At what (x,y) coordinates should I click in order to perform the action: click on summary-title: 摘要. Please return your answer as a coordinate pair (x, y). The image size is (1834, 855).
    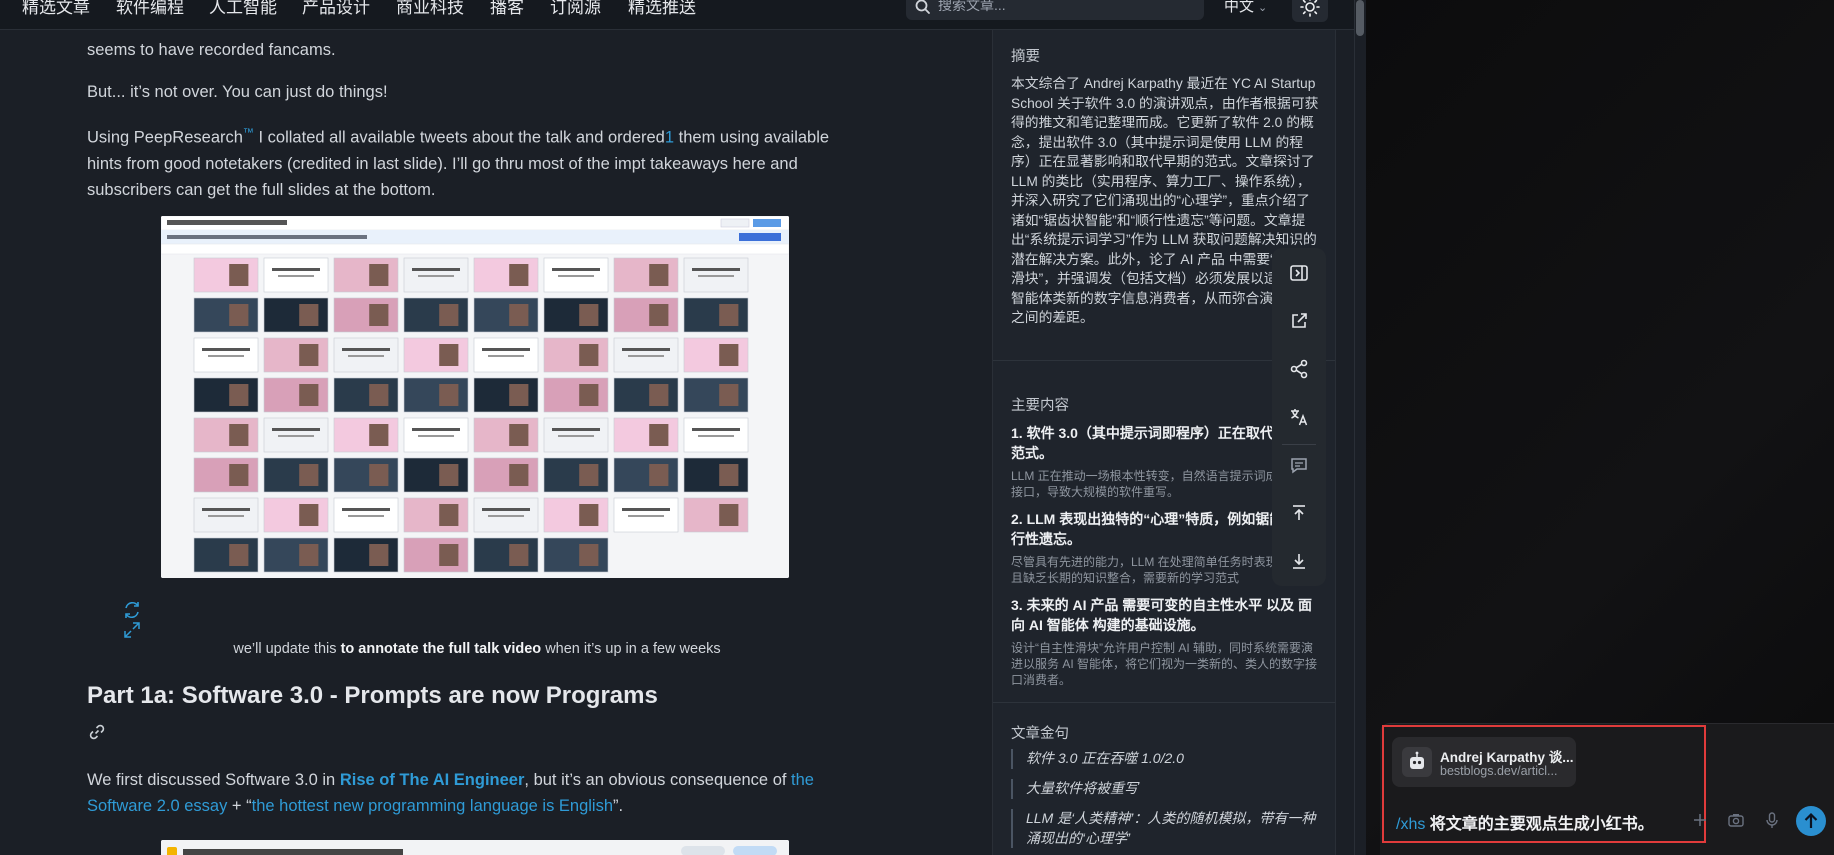
    Looking at the image, I should click on (1025, 57).